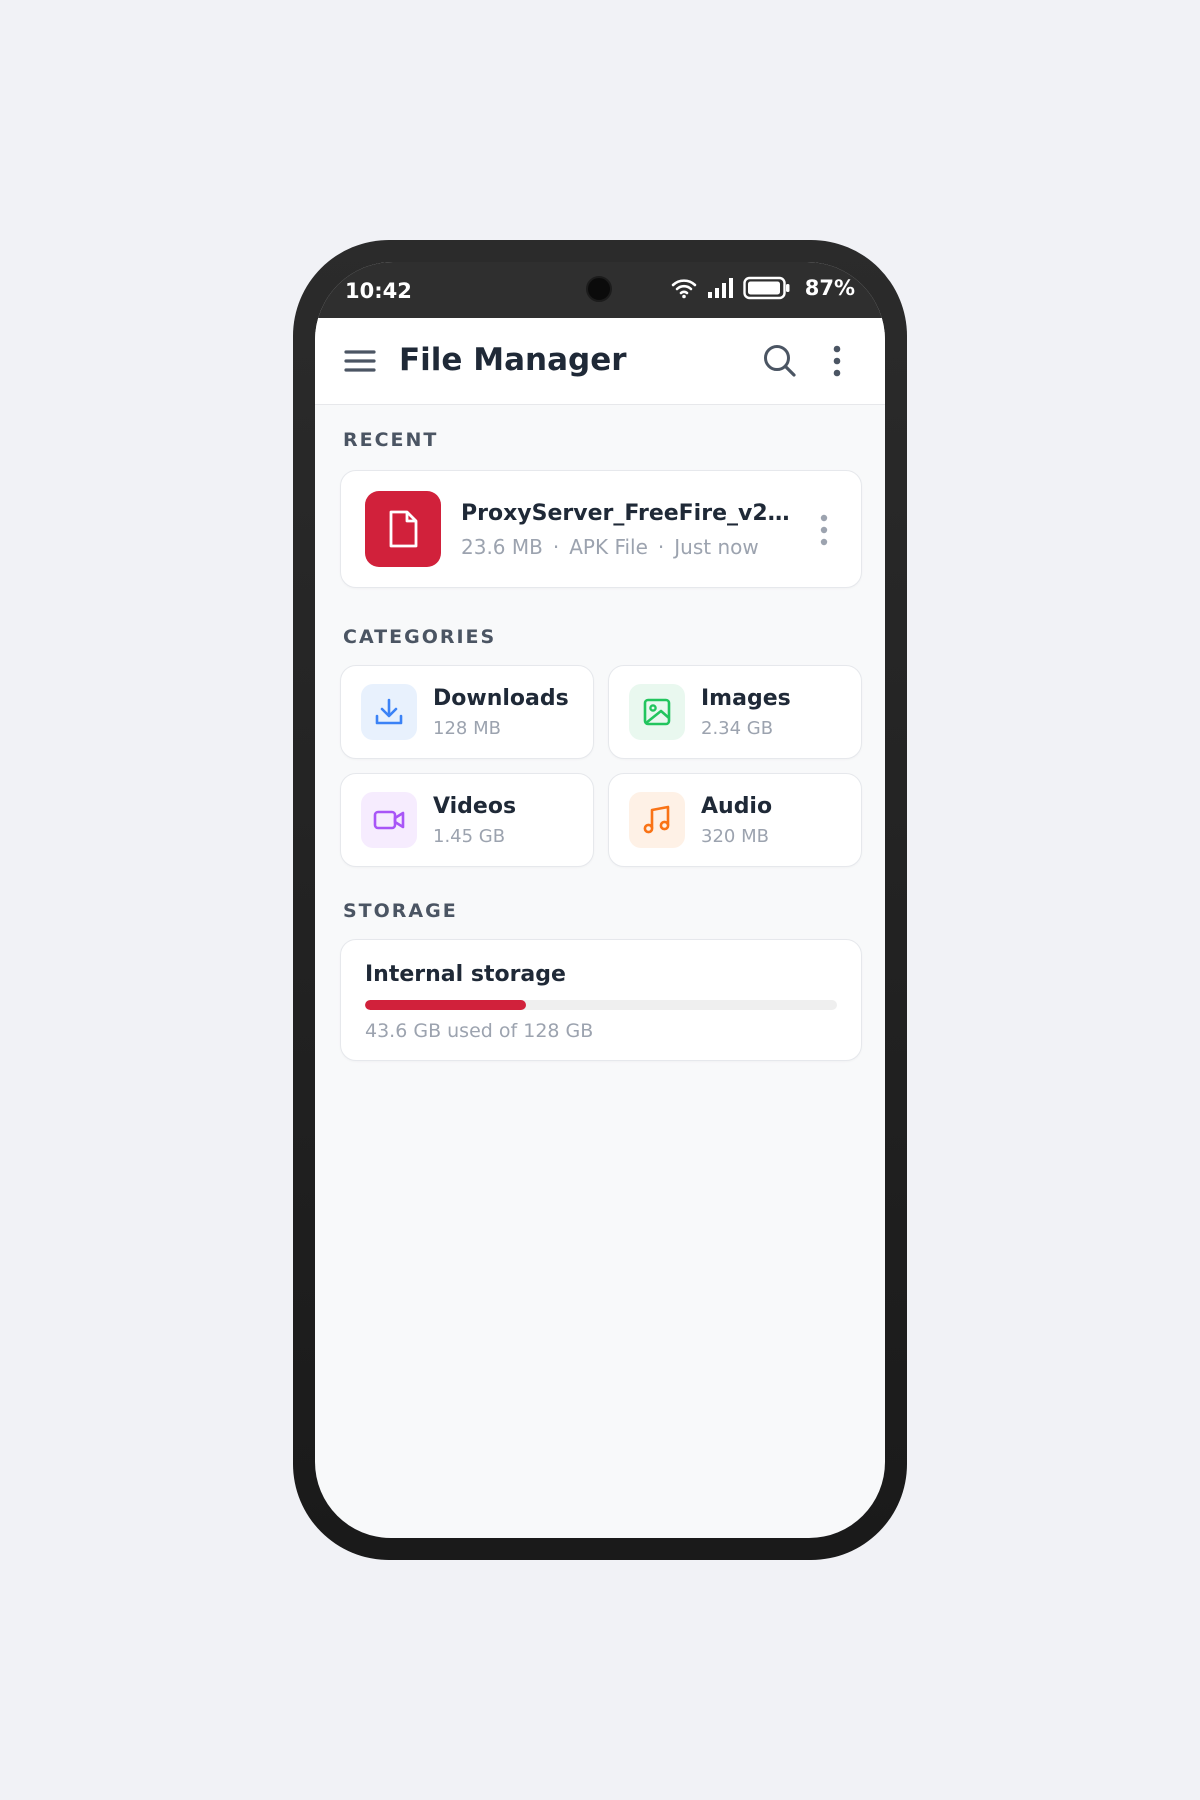  Describe the element at coordinates (501, 698) in the screenshot. I see `category-name: Downloads` at that location.